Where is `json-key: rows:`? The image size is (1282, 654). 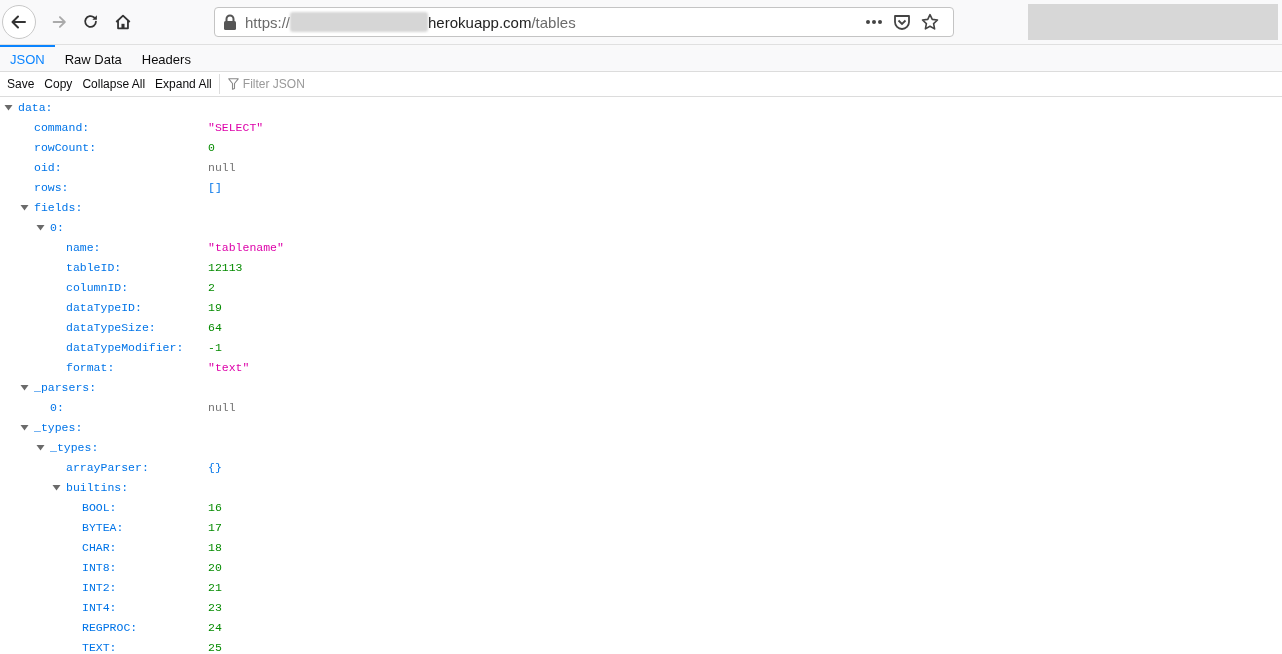 json-key: rows: is located at coordinates (51, 187).